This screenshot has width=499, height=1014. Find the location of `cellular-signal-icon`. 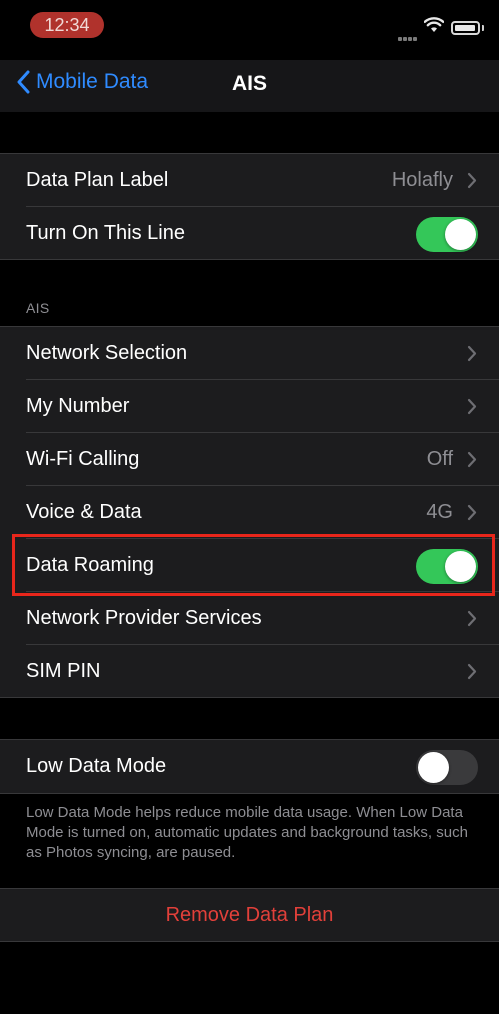

cellular-signal-icon is located at coordinates (408, 37).